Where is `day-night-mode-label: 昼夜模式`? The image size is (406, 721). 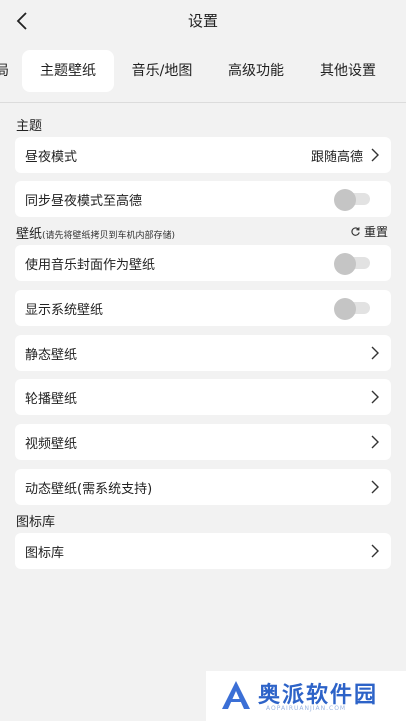
day-night-mode-label: 昼夜模式 is located at coordinates (51, 157).